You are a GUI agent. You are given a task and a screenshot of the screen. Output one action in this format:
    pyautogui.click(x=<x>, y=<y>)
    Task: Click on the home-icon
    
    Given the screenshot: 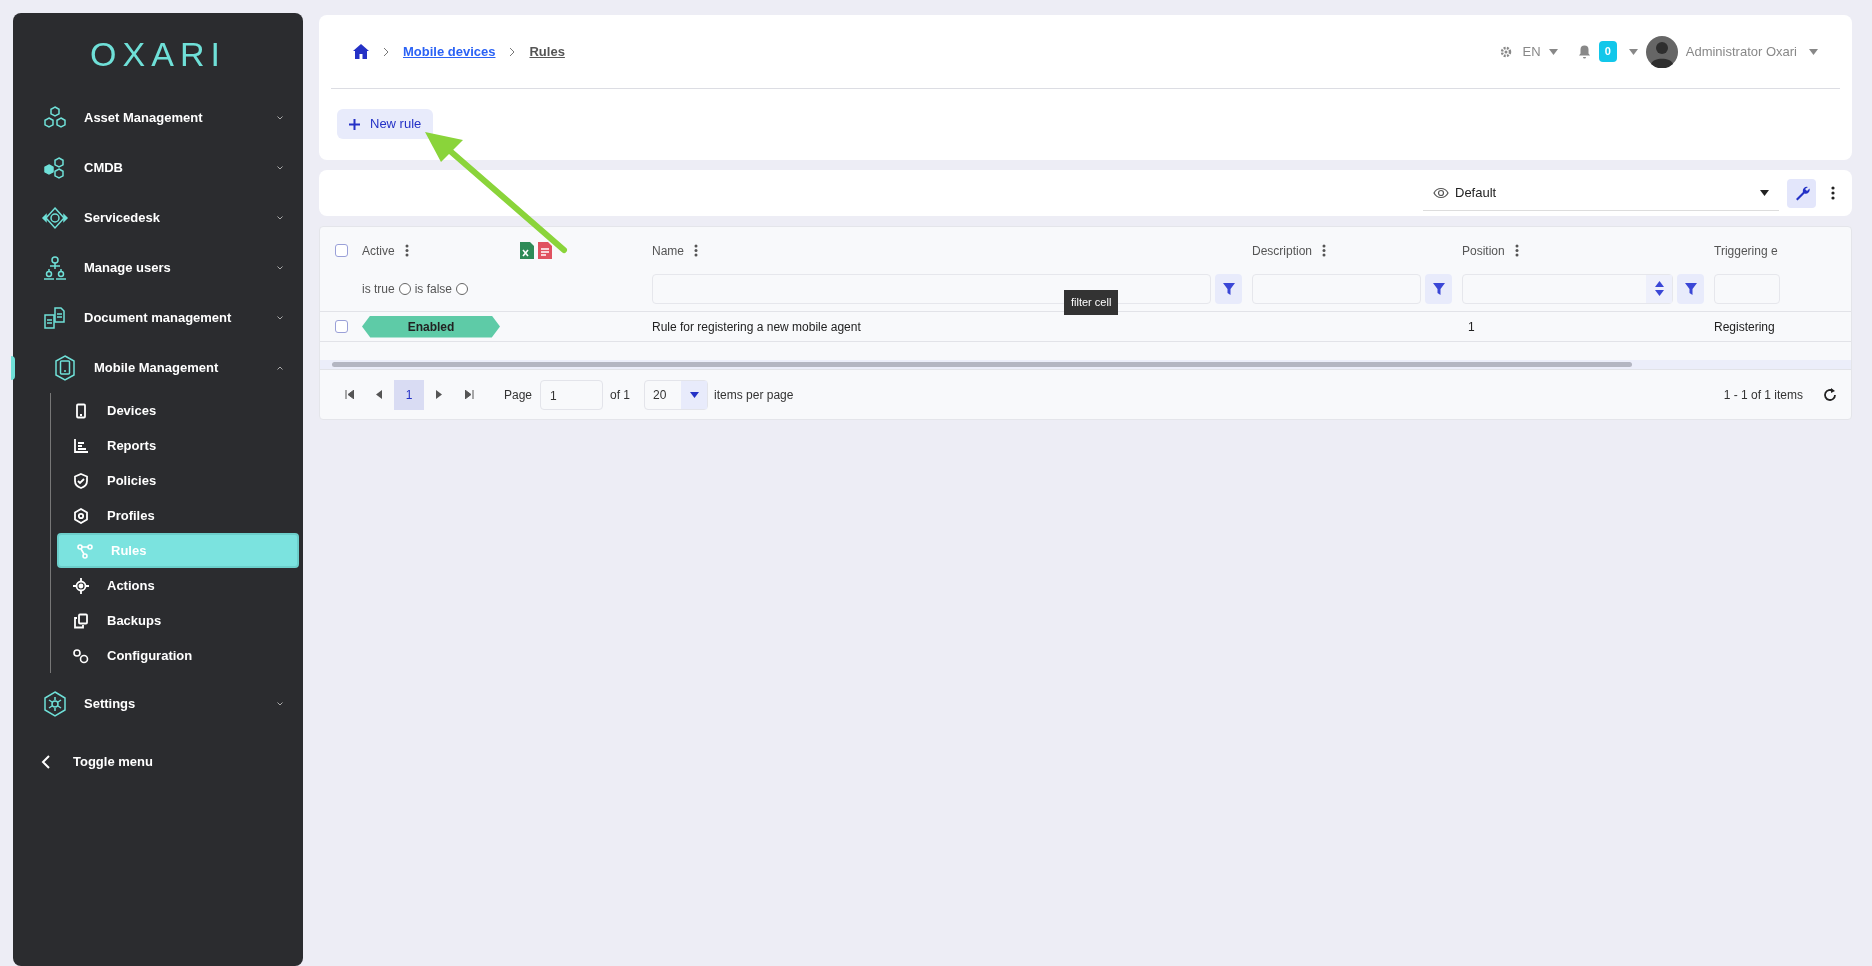 What is the action you would take?
    pyautogui.click(x=361, y=51)
    